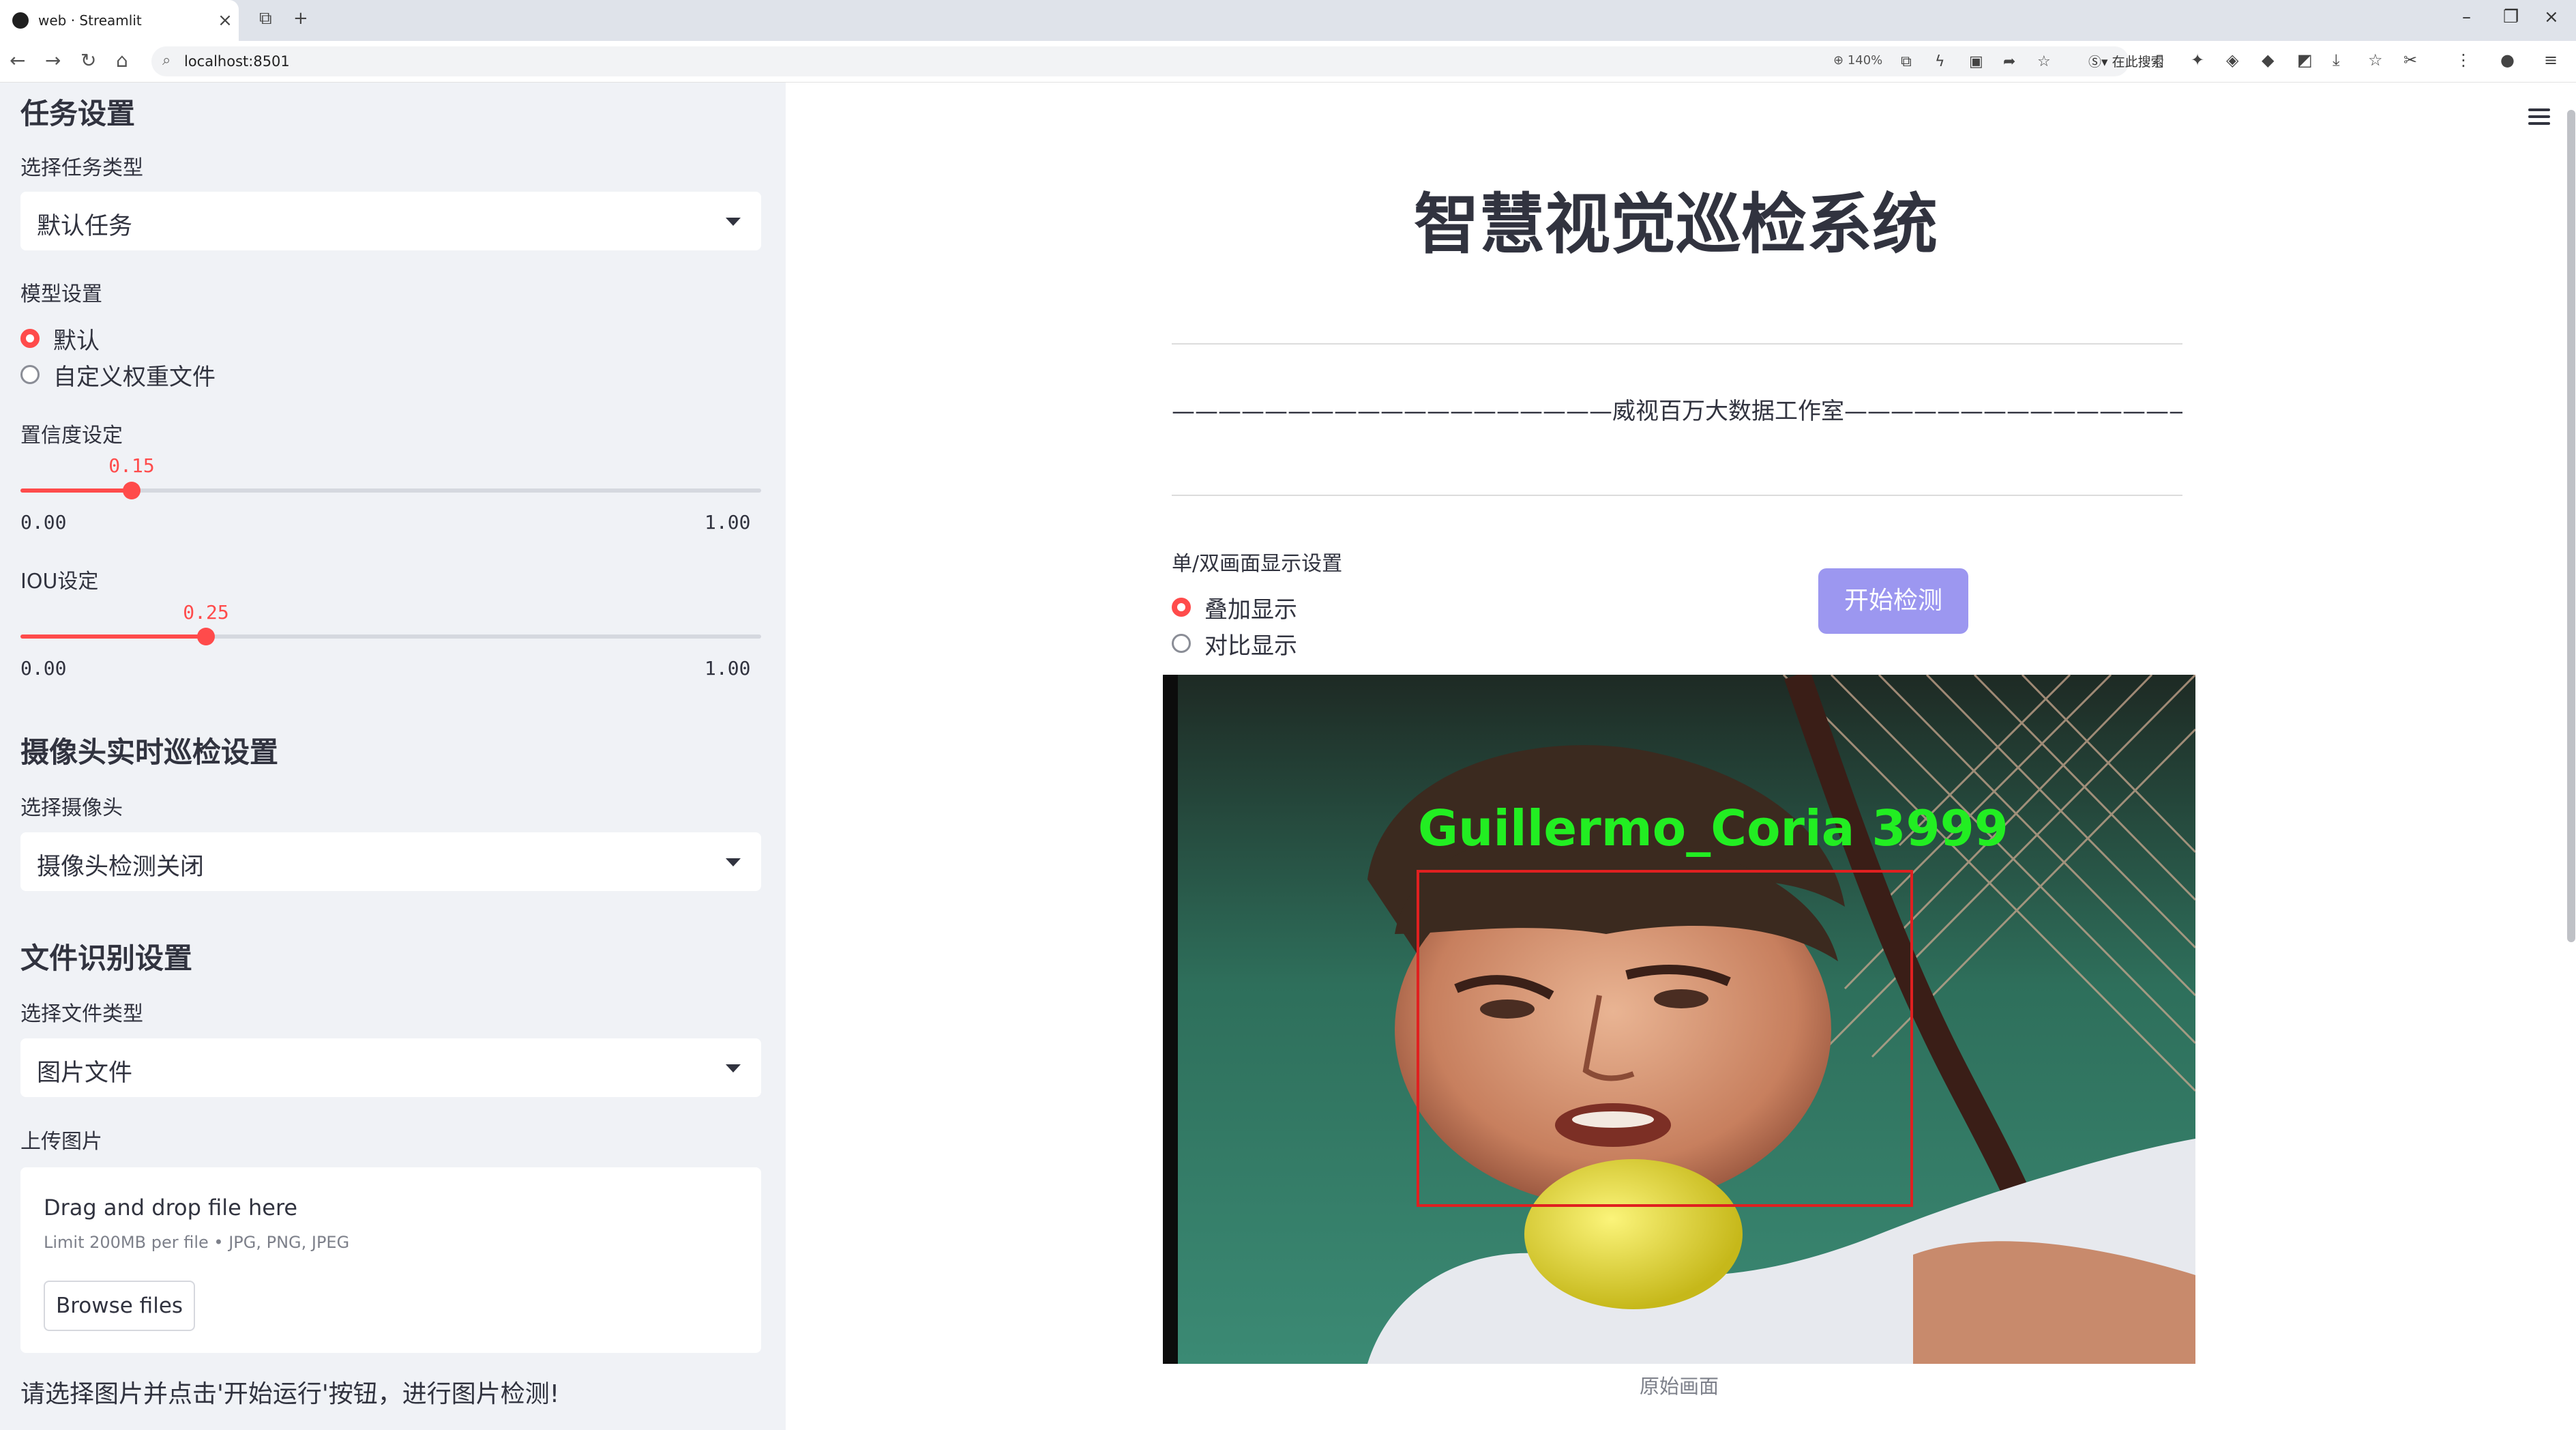 Image resolution: width=2576 pixels, height=1430 pixels. I want to click on more-menu-icon: ⋮, so click(2463, 60).